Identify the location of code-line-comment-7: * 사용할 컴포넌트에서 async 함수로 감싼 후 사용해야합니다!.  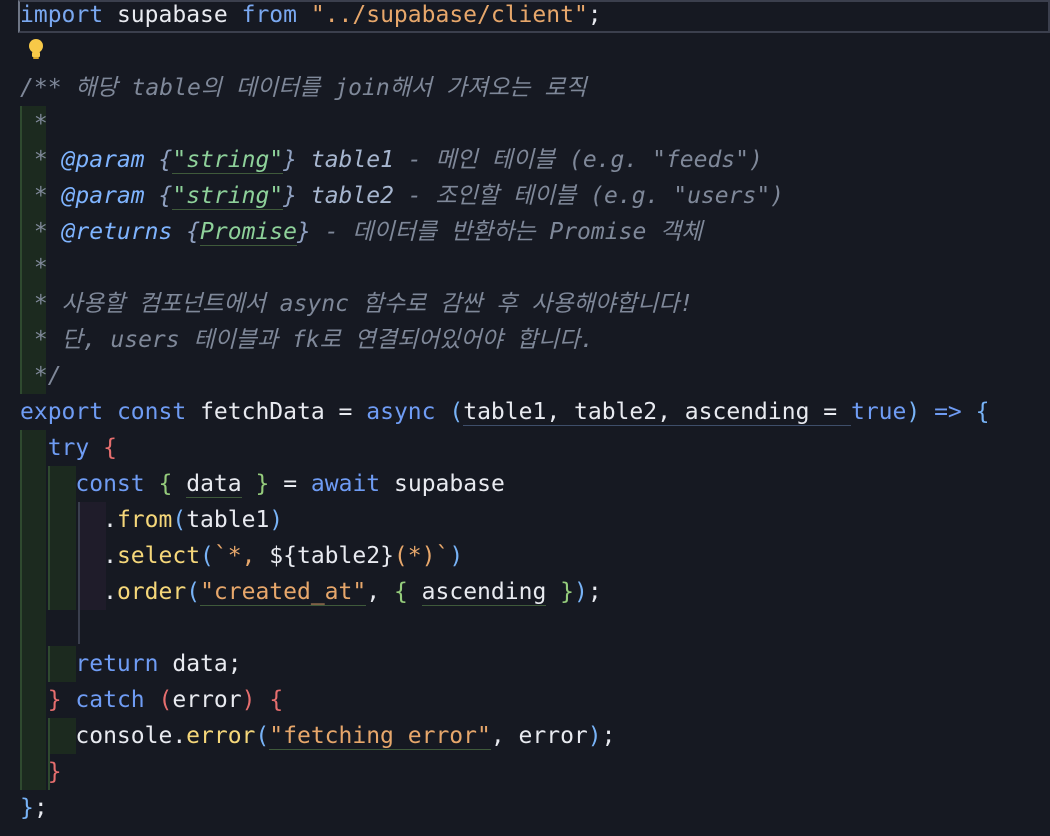
(356, 304).